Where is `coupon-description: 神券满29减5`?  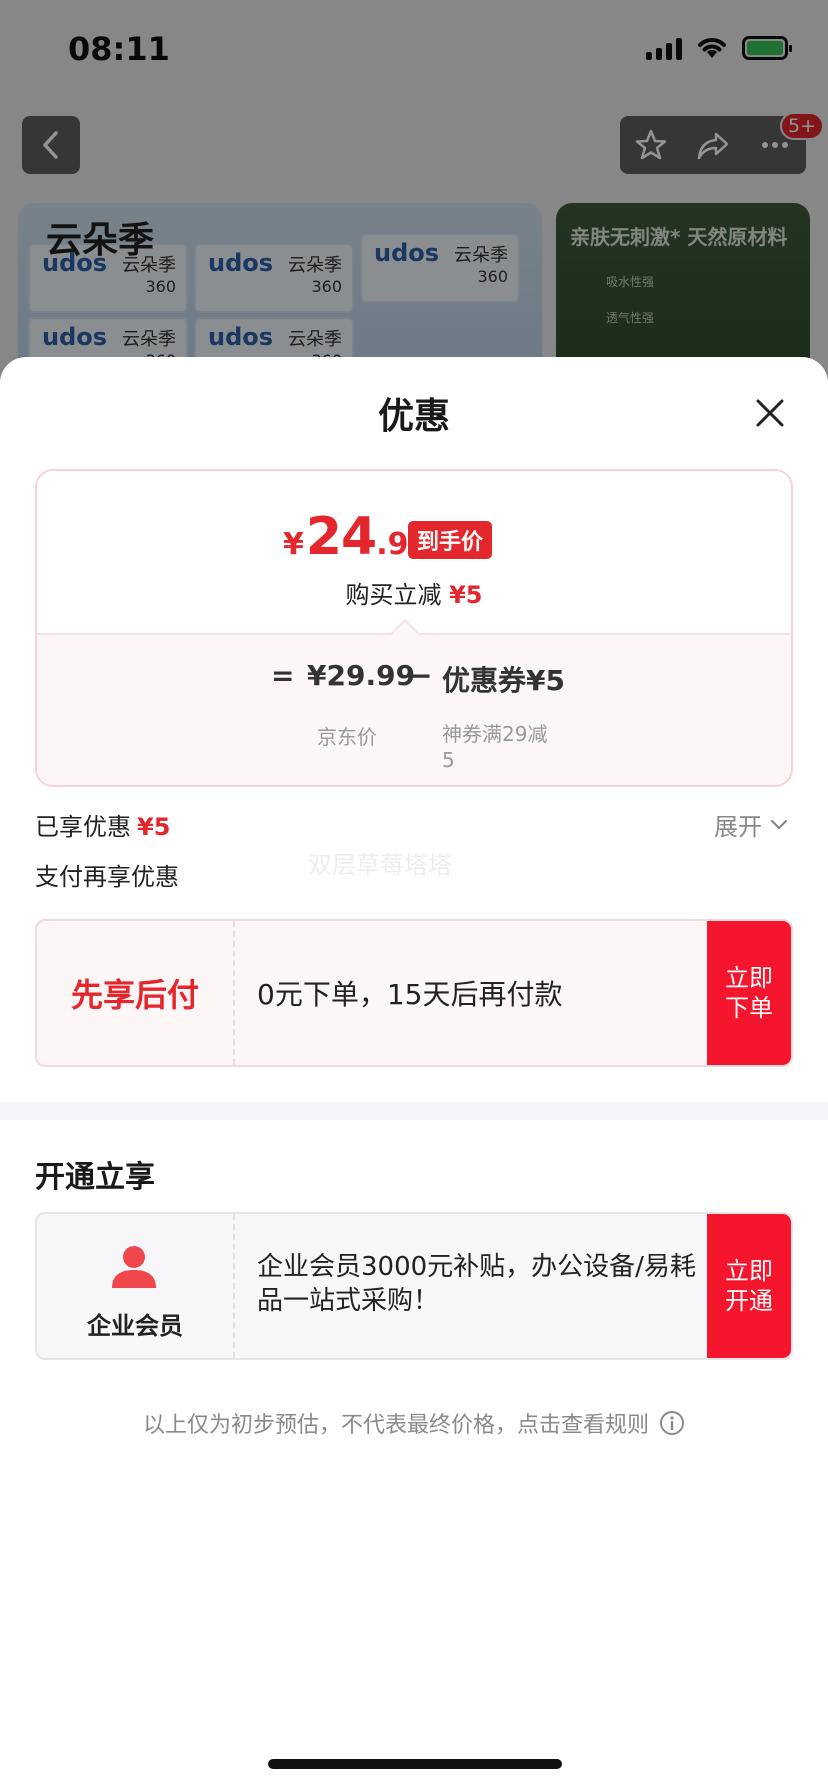 coupon-description: 神券满29减5 is located at coordinates (495, 747).